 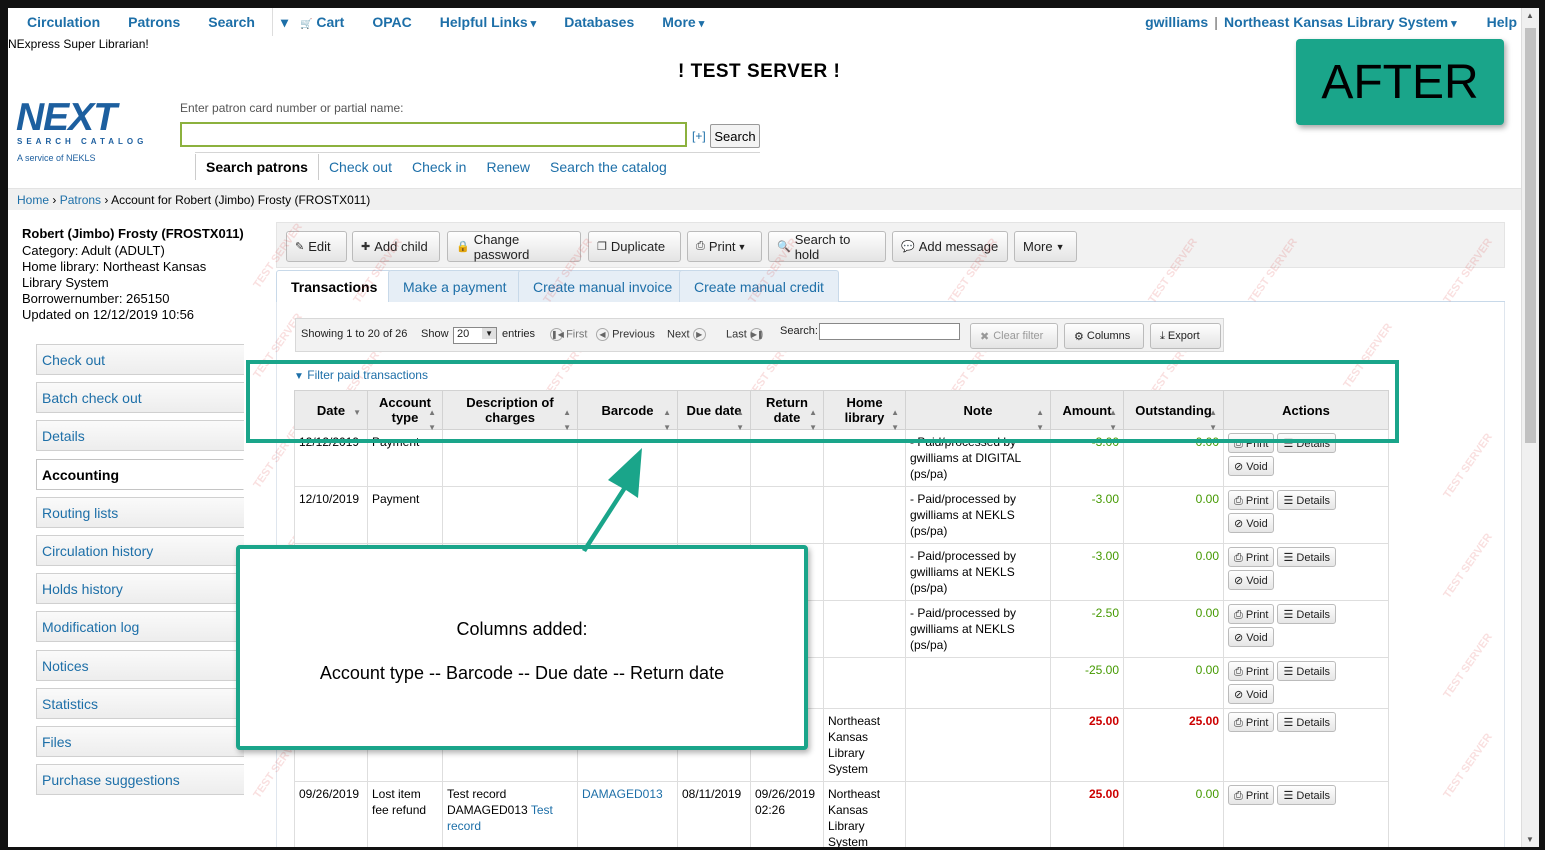 I want to click on nav-circulation: Circulation, so click(x=58, y=22).